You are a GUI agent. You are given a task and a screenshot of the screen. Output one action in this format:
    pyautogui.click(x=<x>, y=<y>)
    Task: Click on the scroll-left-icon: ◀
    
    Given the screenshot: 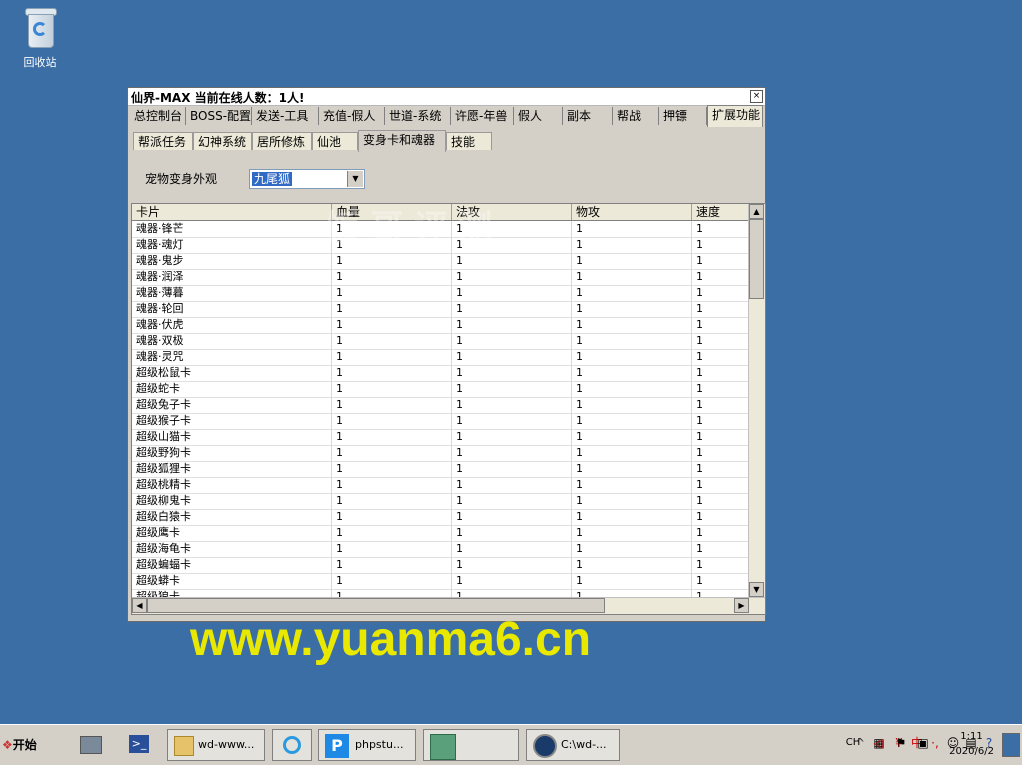 What is the action you would take?
    pyautogui.click(x=139, y=605)
    